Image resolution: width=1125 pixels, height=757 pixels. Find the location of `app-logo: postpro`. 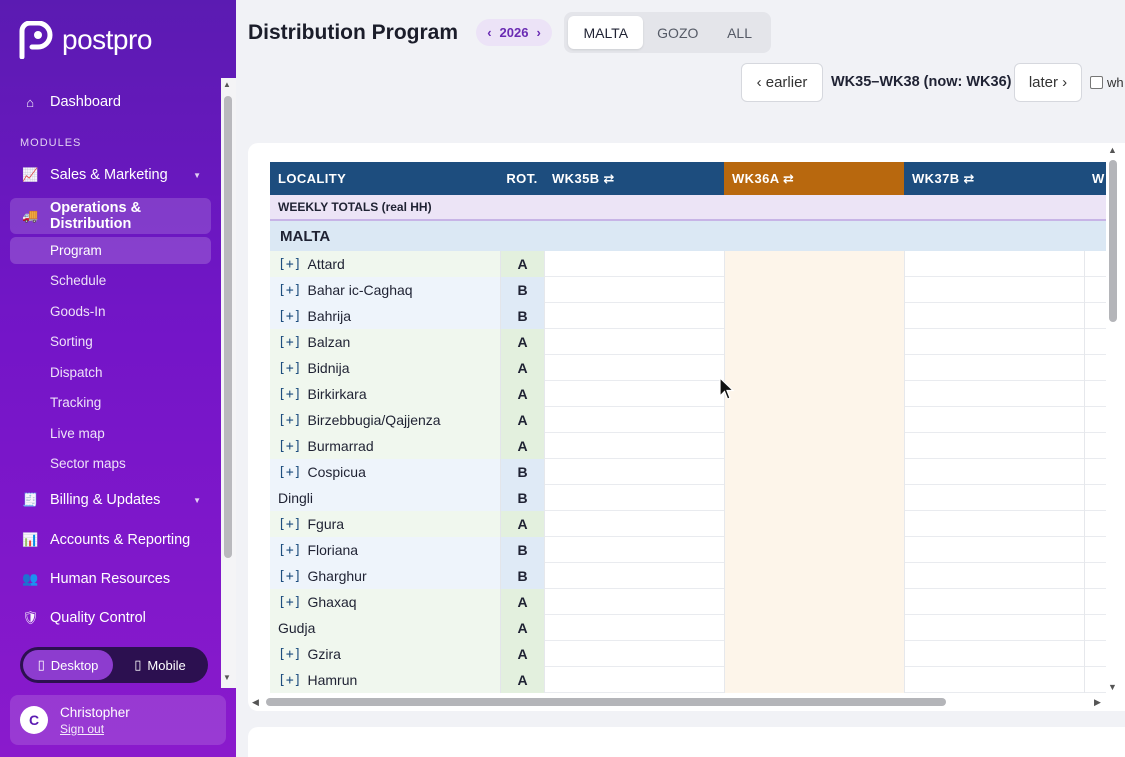

app-logo: postpro is located at coordinates (85, 40).